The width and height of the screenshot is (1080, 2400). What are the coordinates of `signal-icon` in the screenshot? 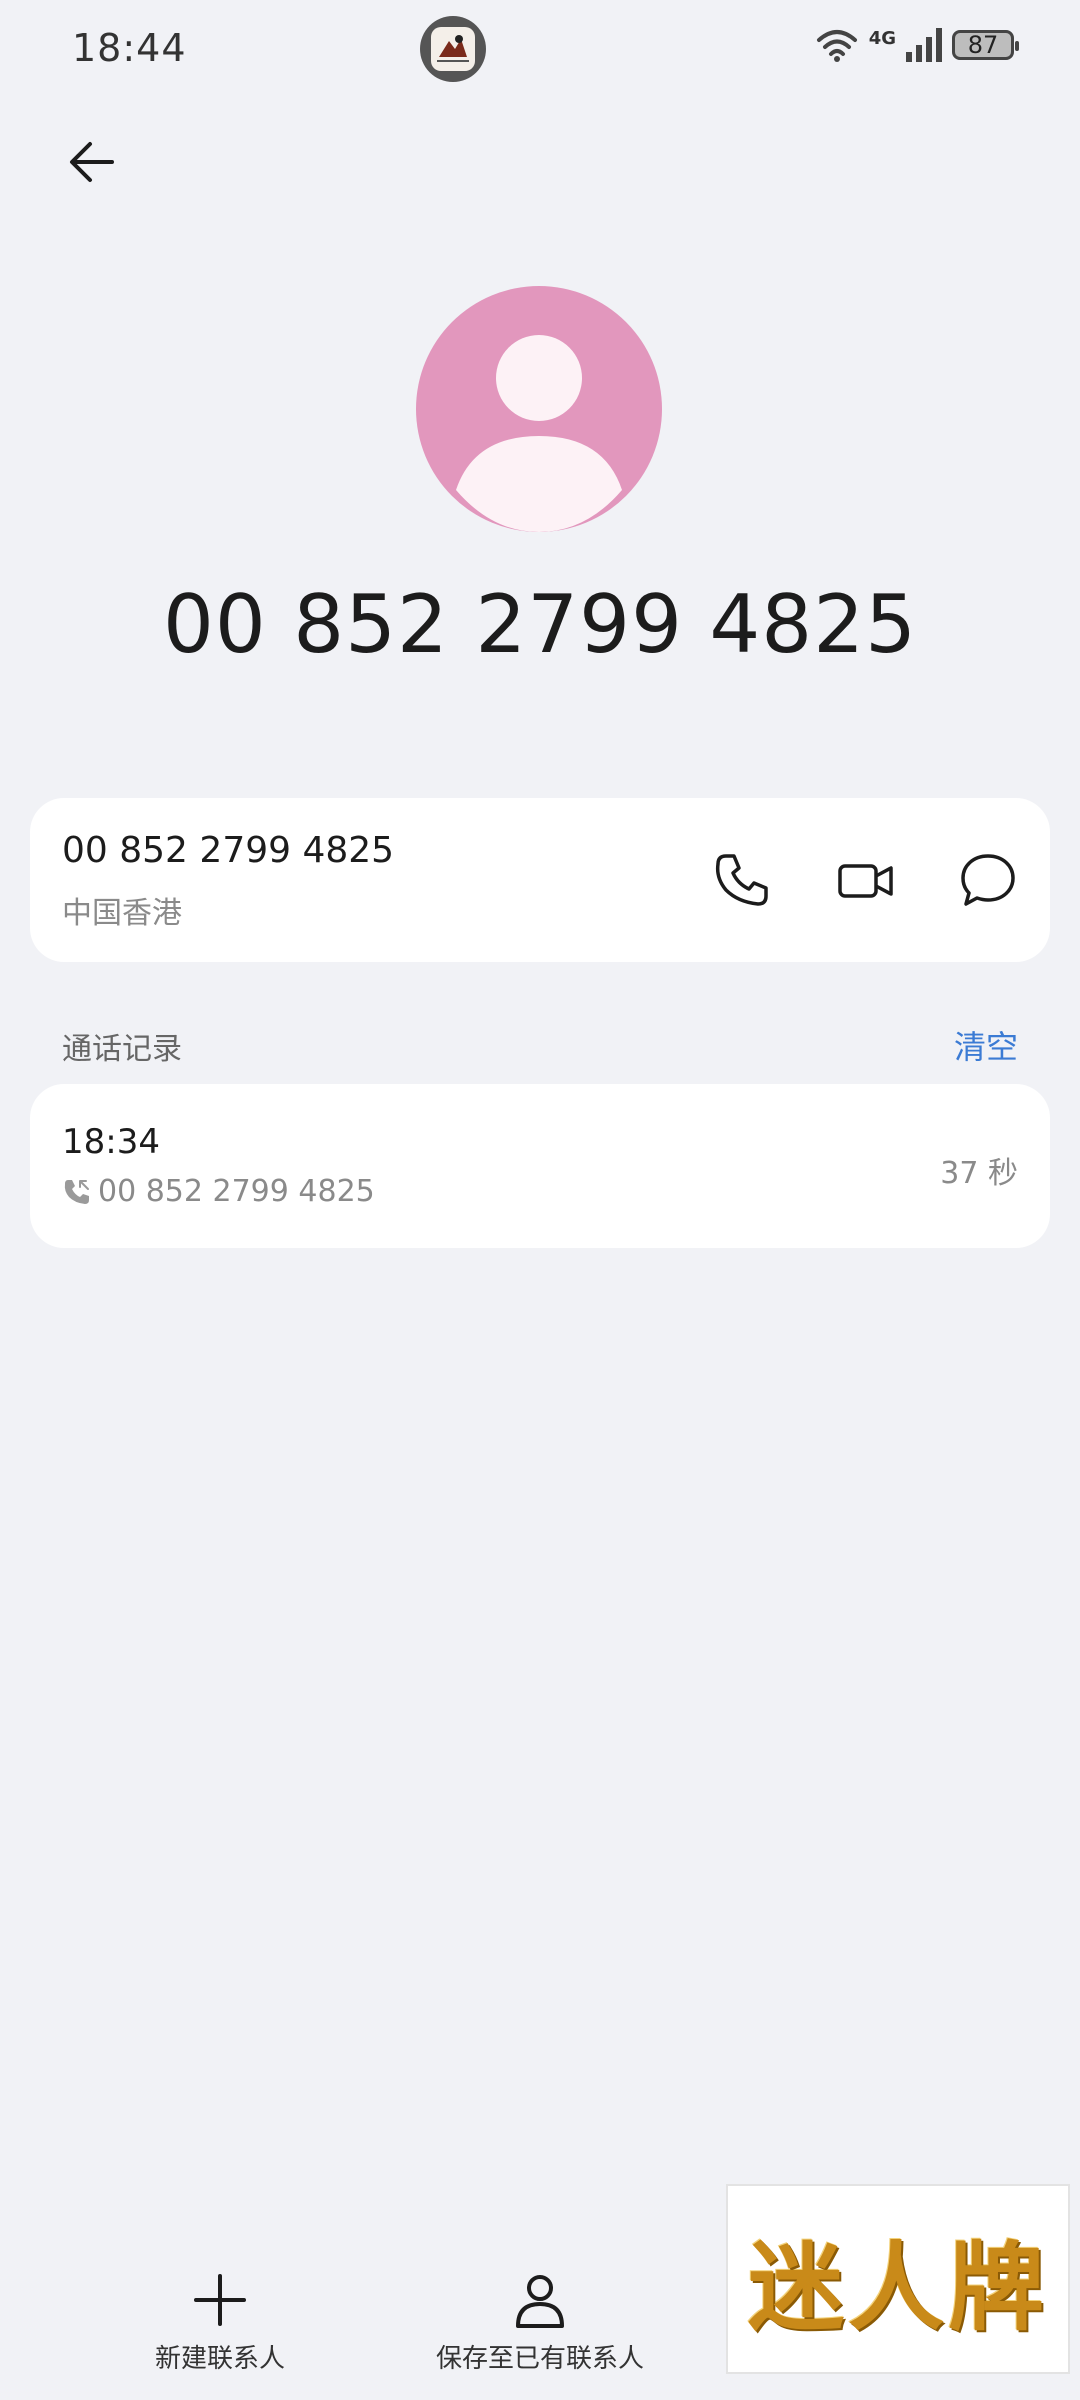 It's located at (924, 45).